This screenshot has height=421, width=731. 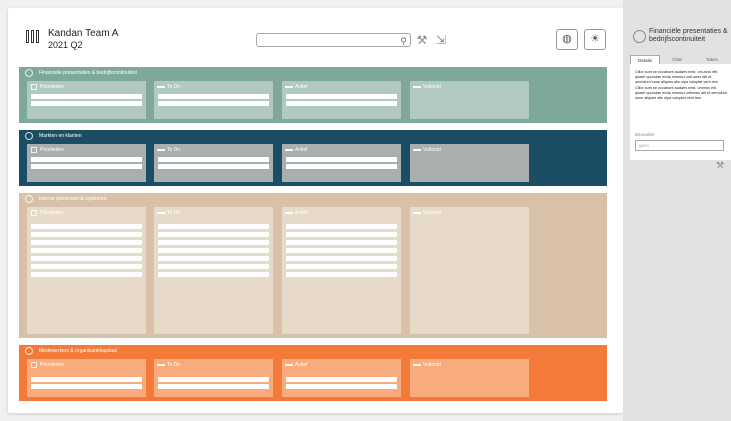 What do you see at coordinates (595, 39) in the screenshot?
I see `idea-button: ☀` at bounding box center [595, 39].